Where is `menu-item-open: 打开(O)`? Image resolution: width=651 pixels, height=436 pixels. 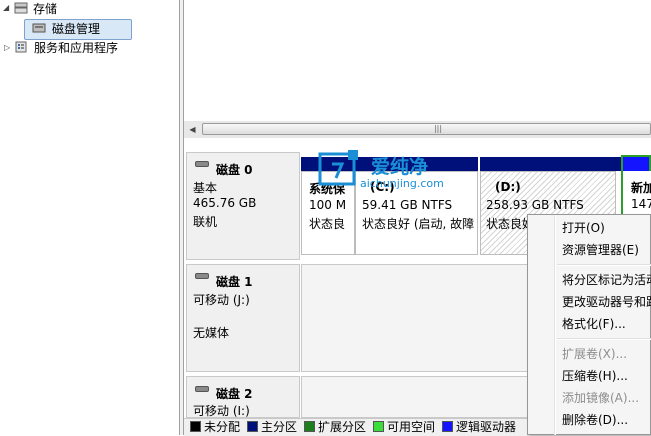 menu-item-open: 打开(O) is located at coordinates (583, 228).